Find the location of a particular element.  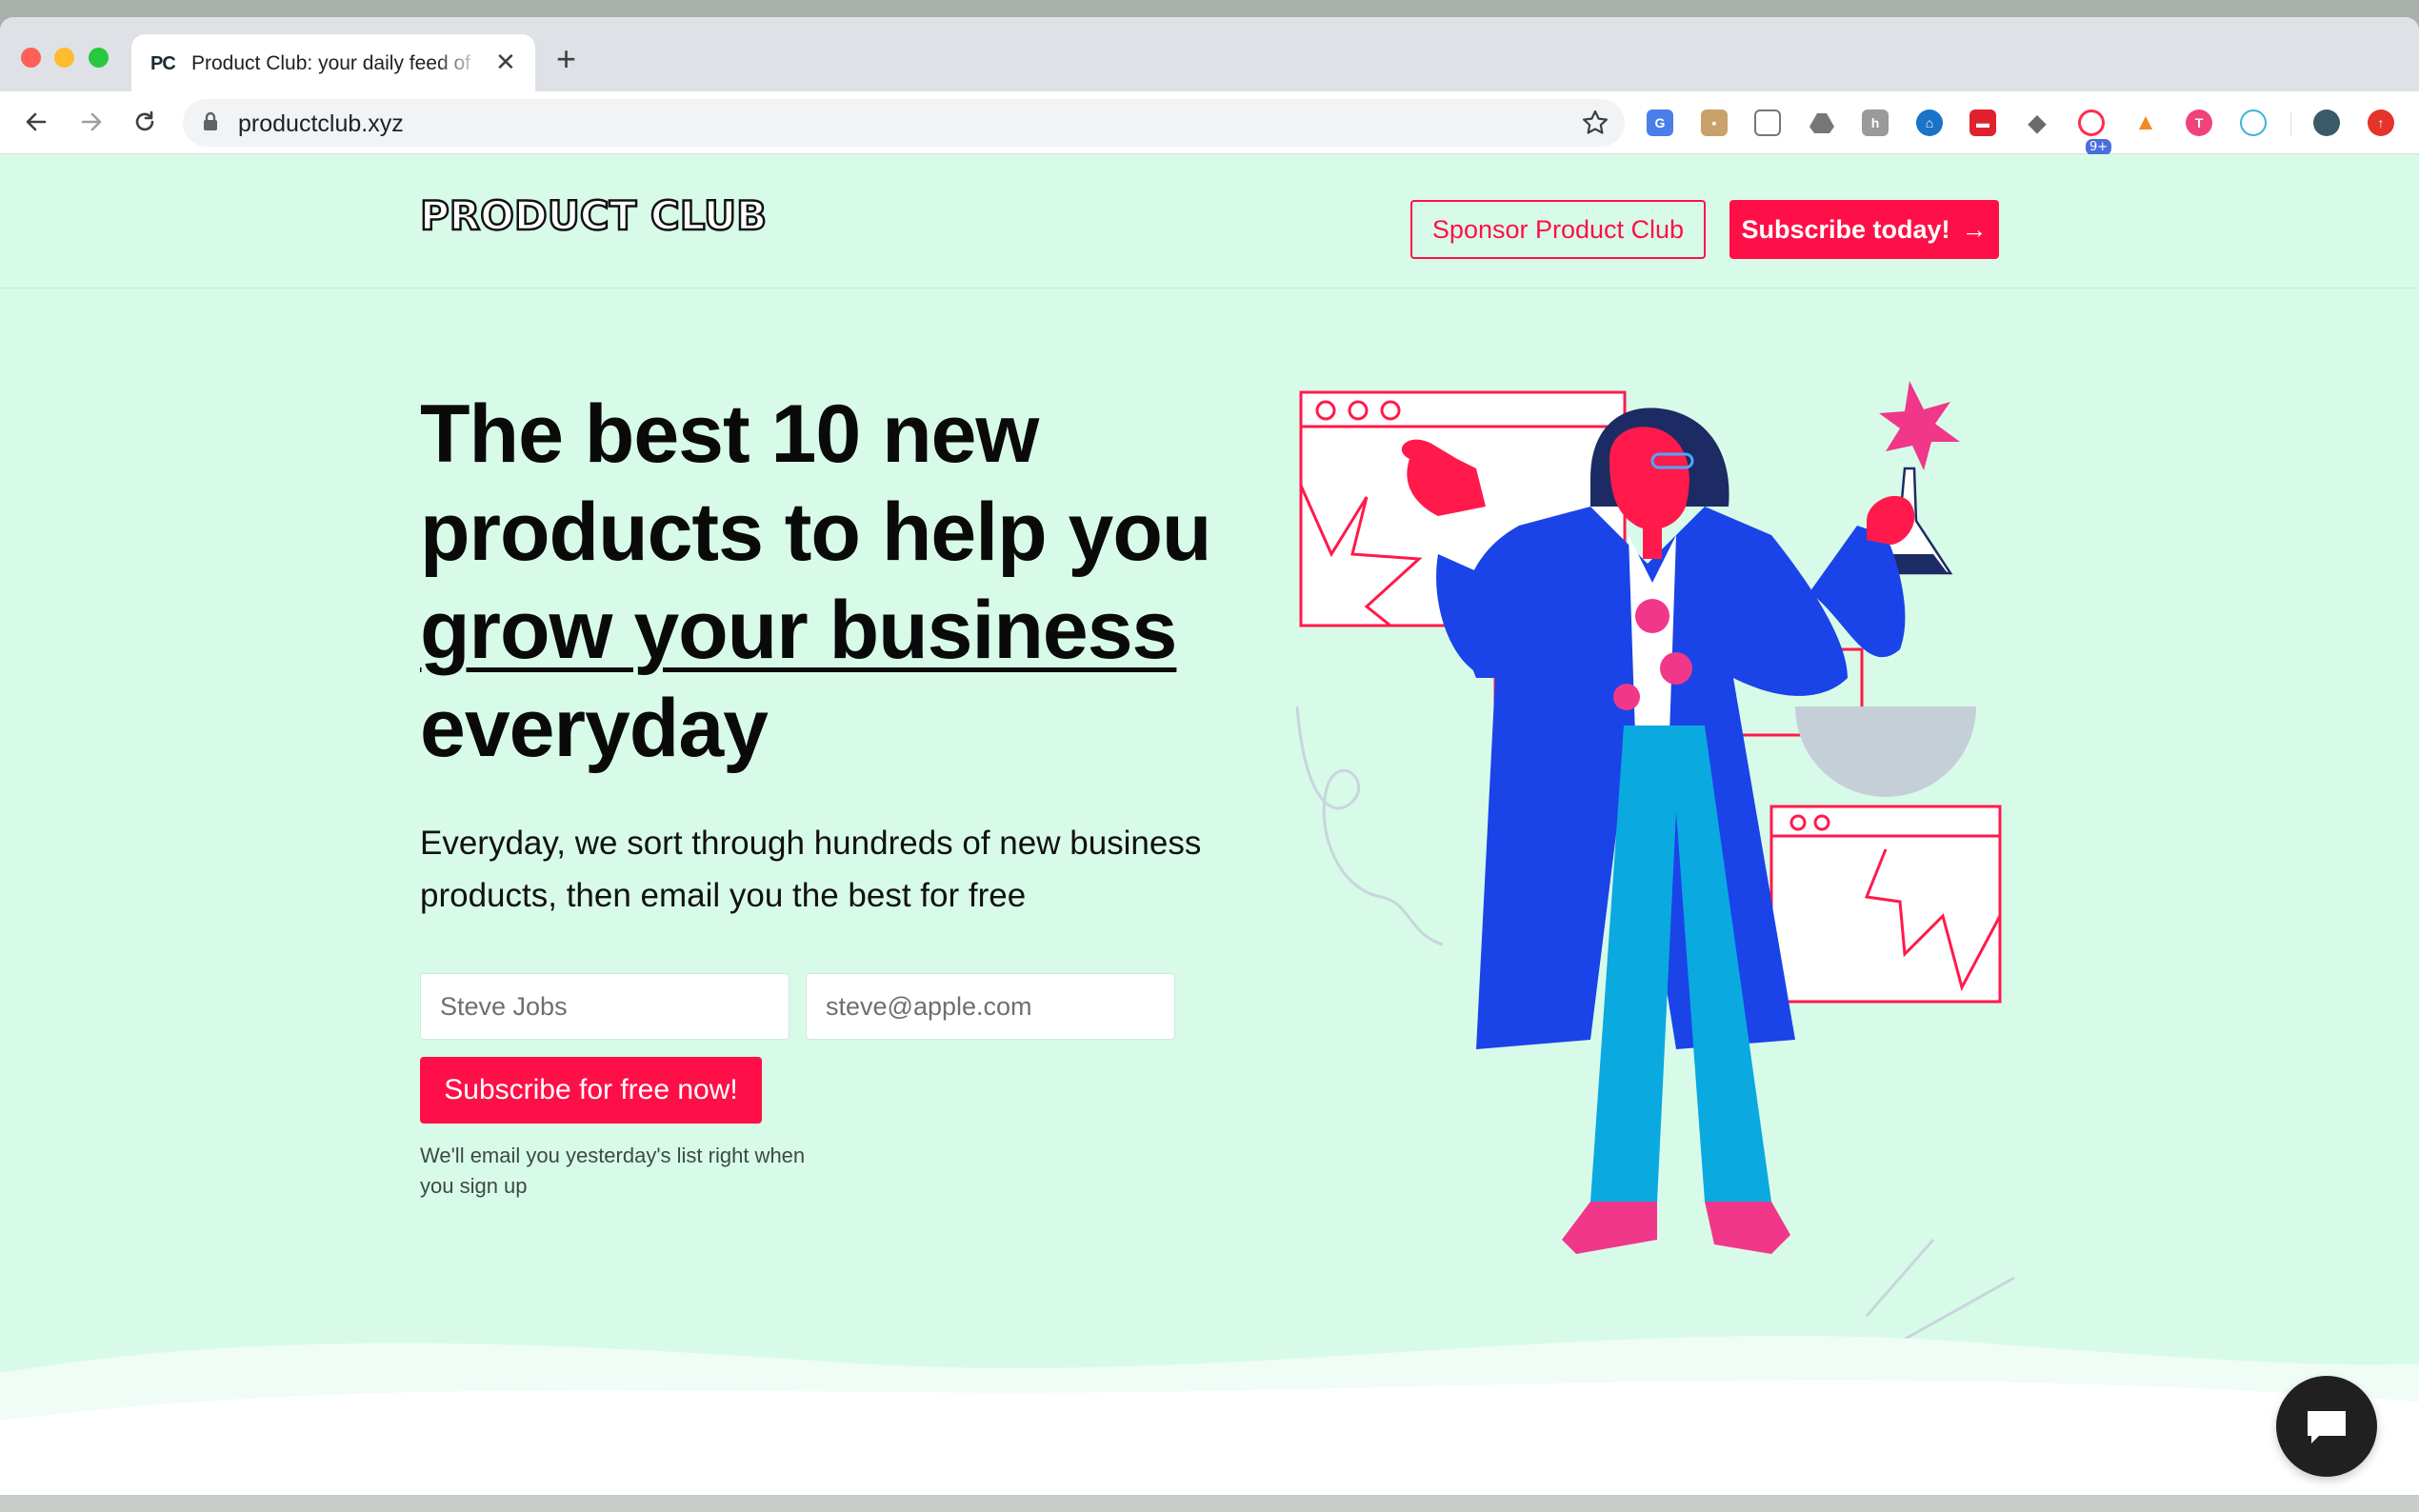

minimize-window-button is located at coordinates (64, 58).